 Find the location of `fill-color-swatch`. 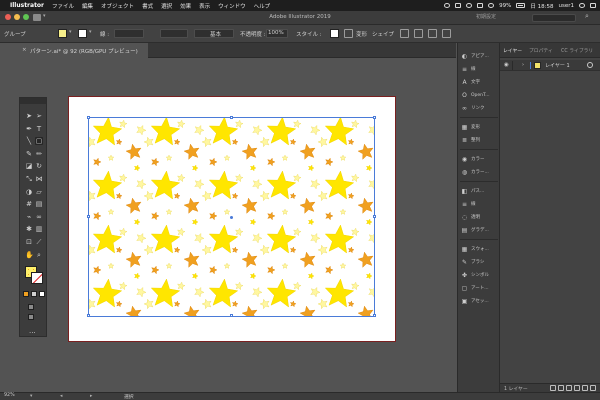

fill-color-swatch is located at coordinates (62, 33).